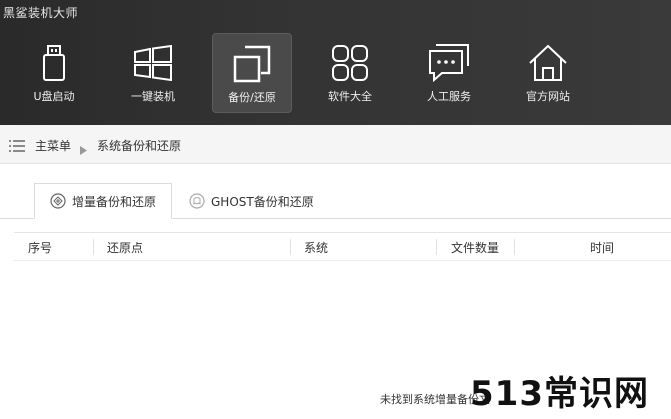 Image resolution: width=671 pixels, height=419 pixels. I want to click on breadcrumb-current: 系统备份和还原, so click(139, 146).